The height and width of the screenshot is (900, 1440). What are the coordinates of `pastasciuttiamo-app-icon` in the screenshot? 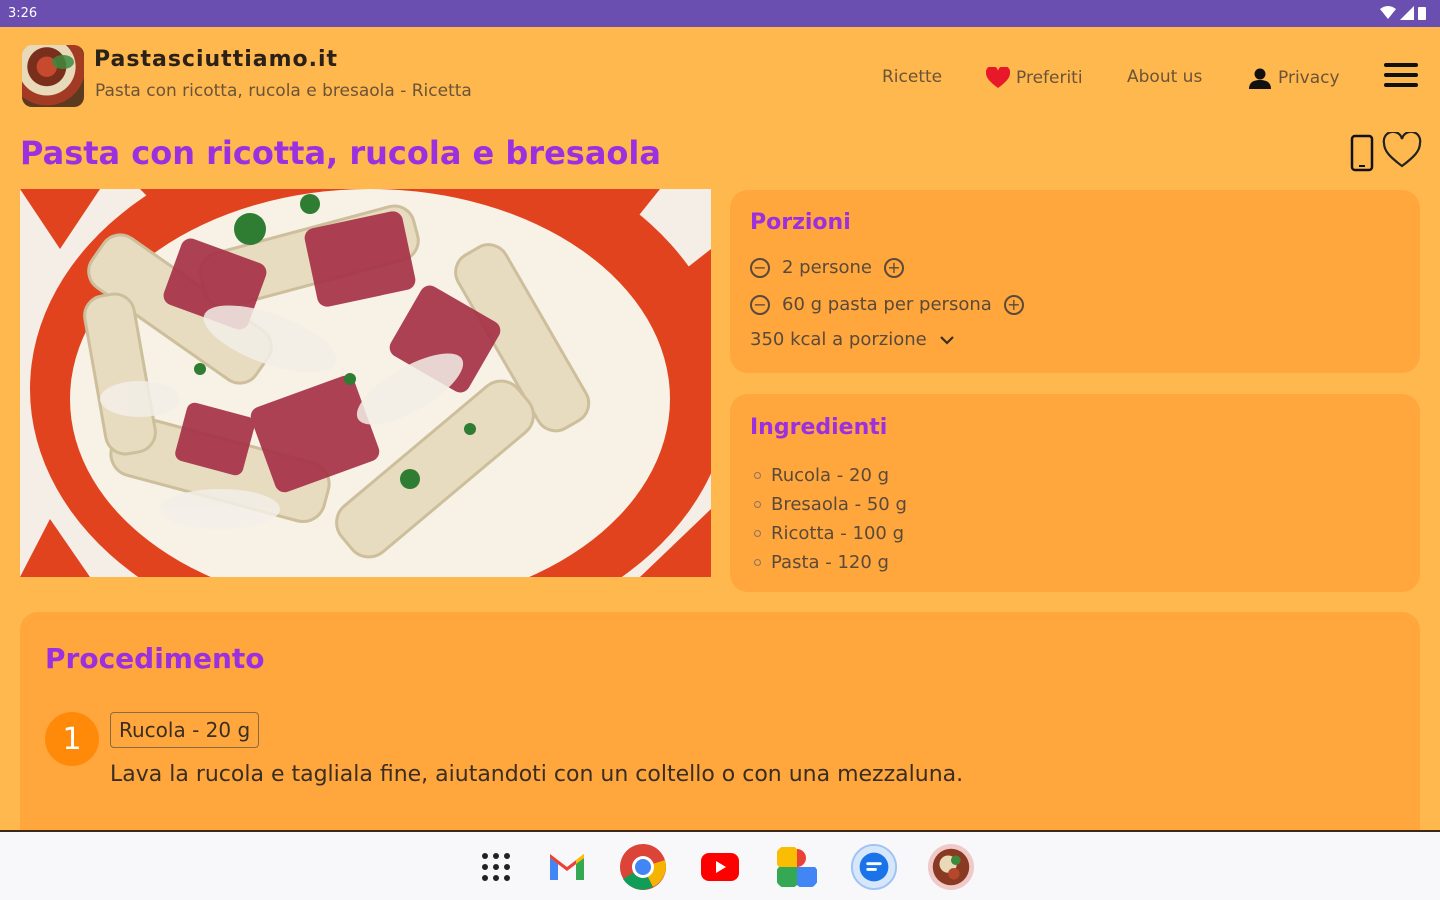 It's located at (951, 867).